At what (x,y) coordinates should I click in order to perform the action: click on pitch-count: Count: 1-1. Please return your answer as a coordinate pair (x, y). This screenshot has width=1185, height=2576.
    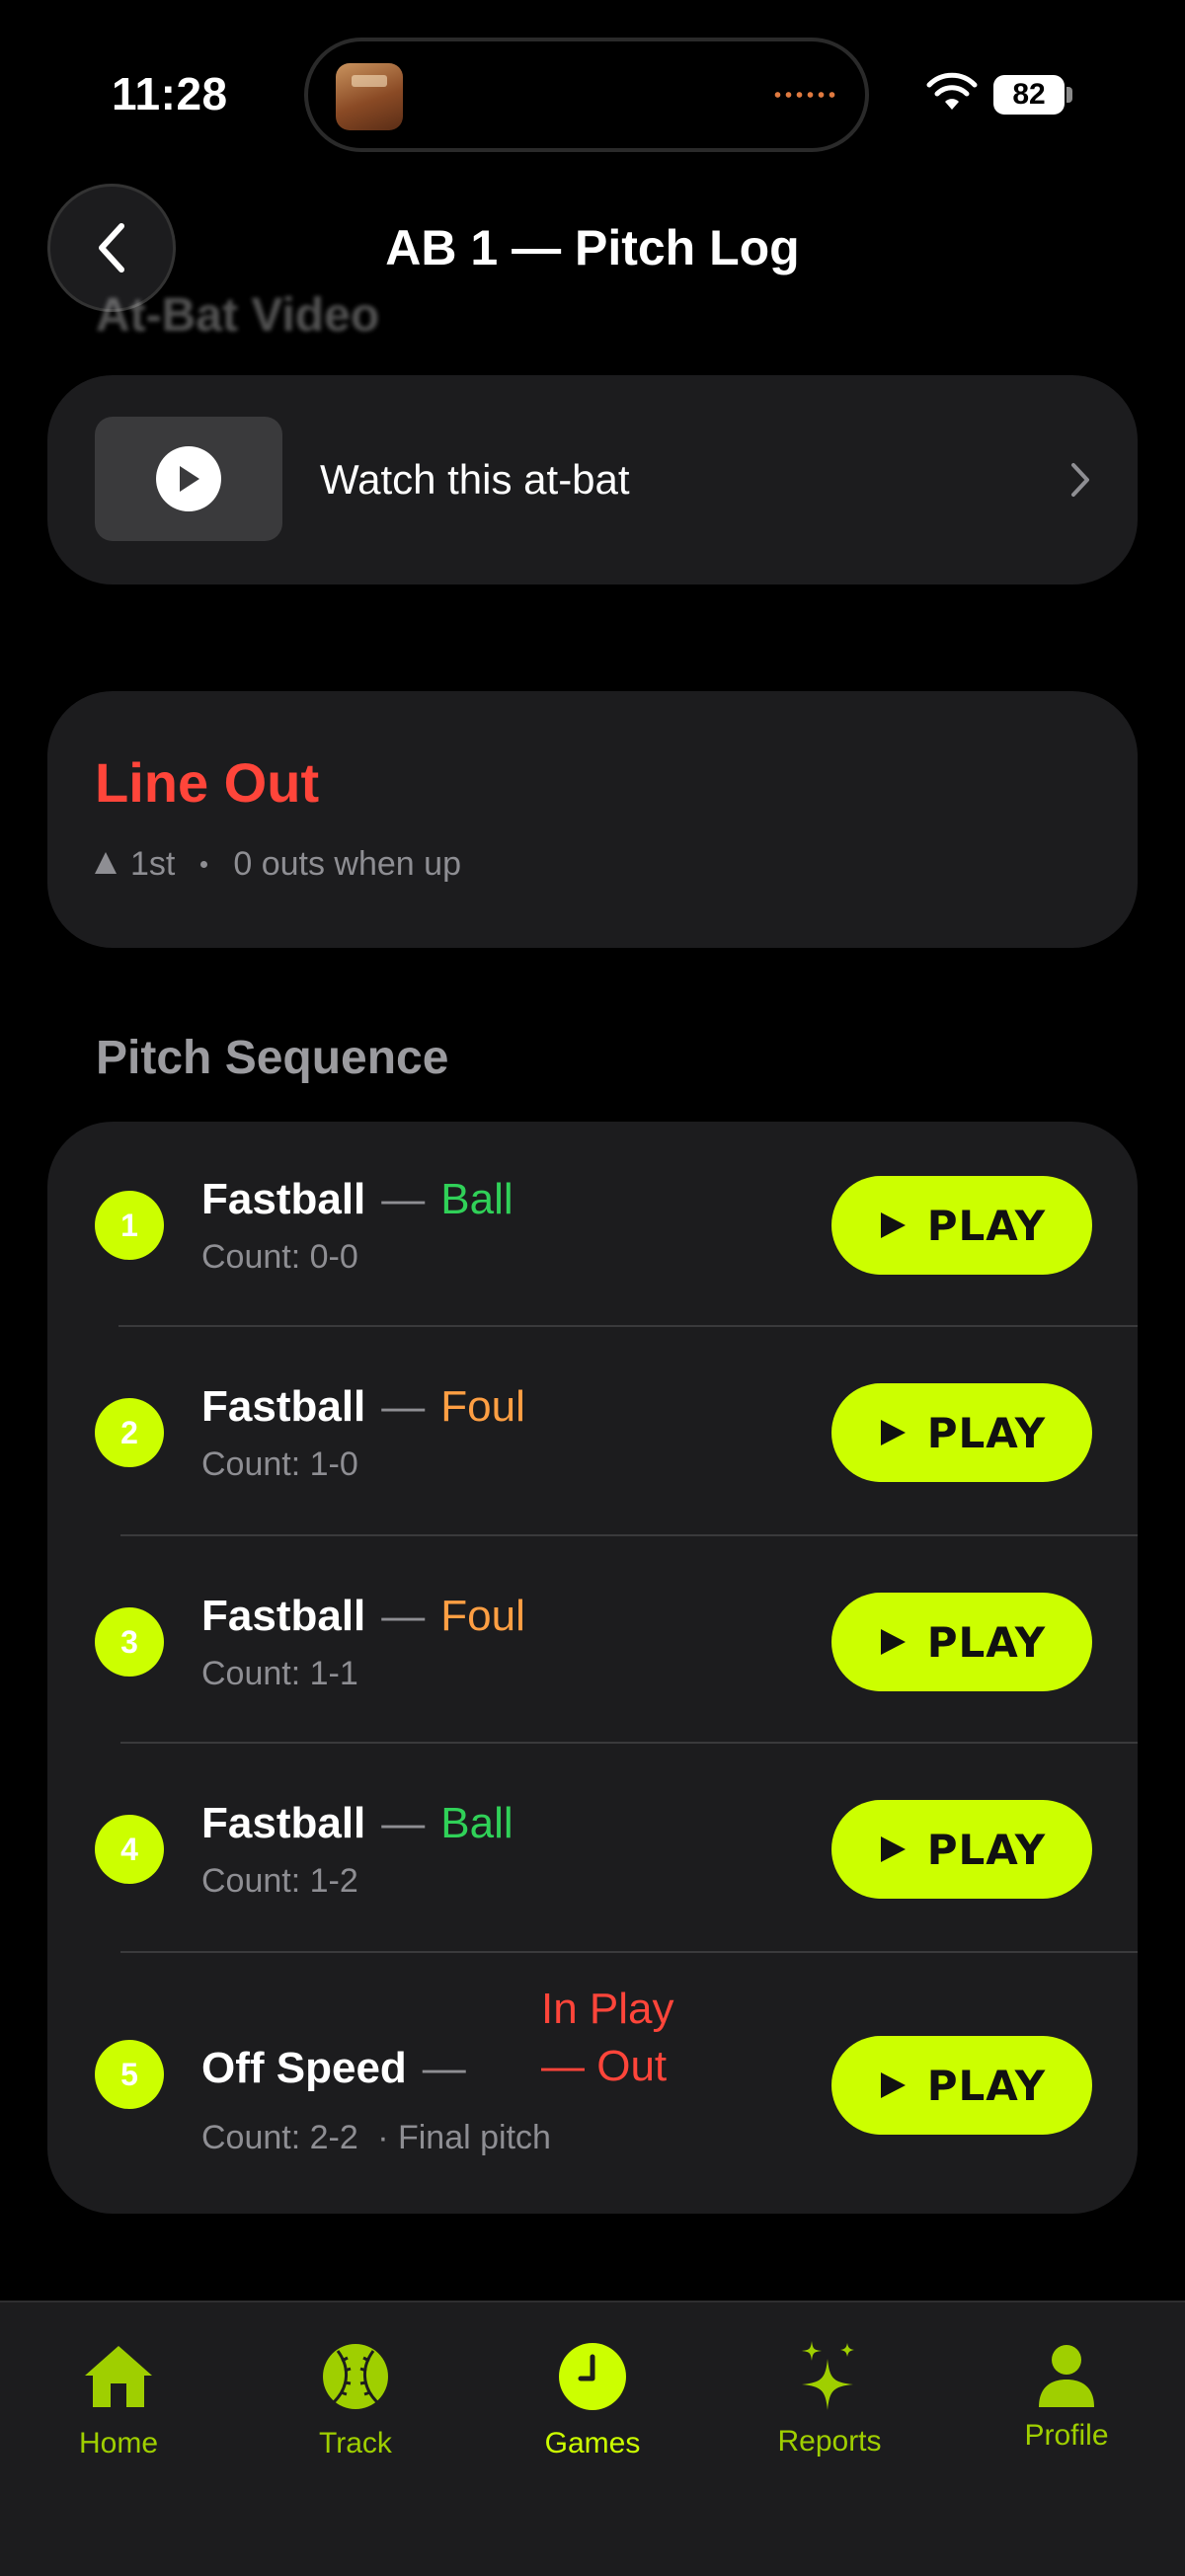
    Looking at the image, I should click on (280, 1673).